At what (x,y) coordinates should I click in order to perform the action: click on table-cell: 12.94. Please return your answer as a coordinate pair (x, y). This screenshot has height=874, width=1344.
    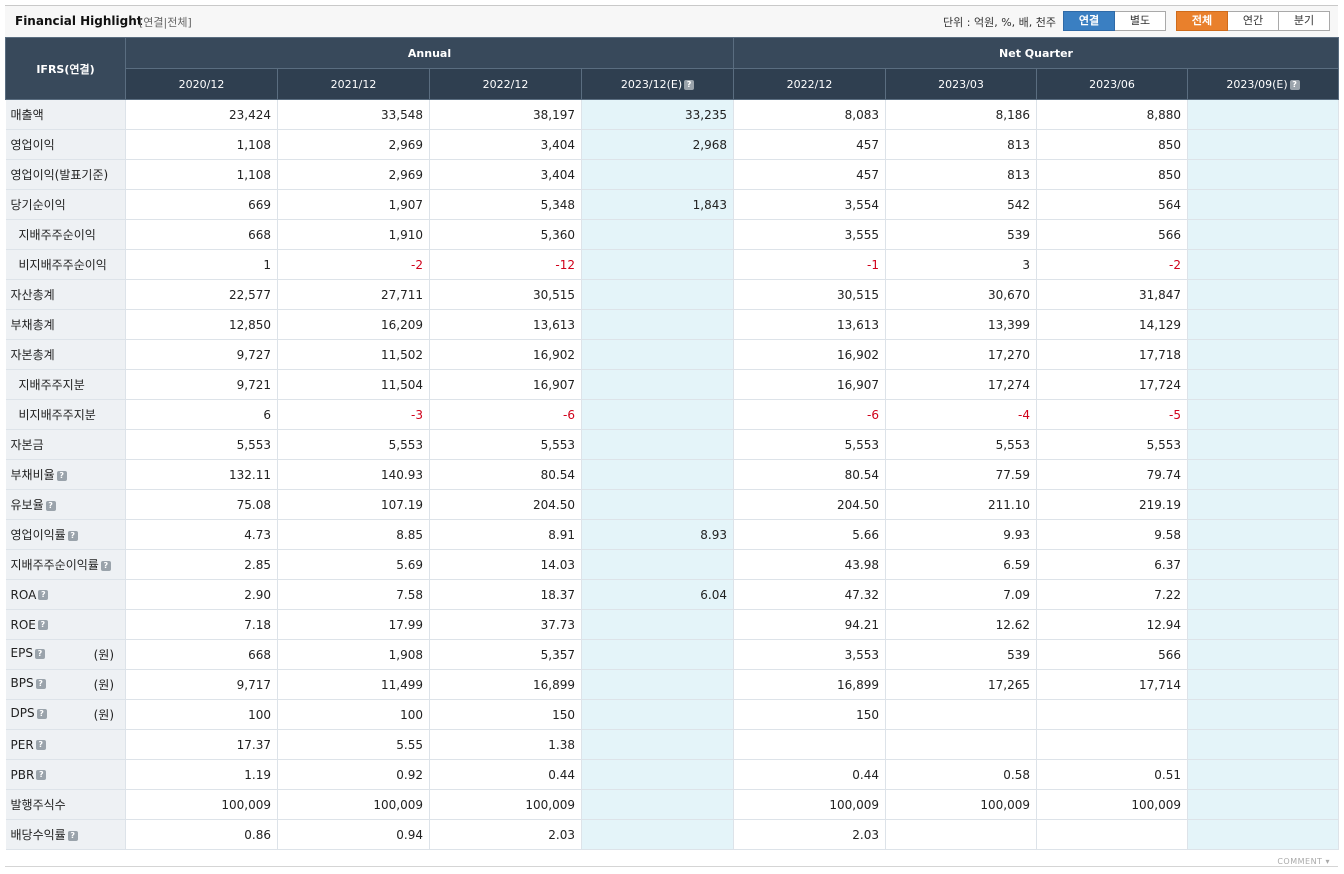
    Looking at the image, I should click on (1112, 624).